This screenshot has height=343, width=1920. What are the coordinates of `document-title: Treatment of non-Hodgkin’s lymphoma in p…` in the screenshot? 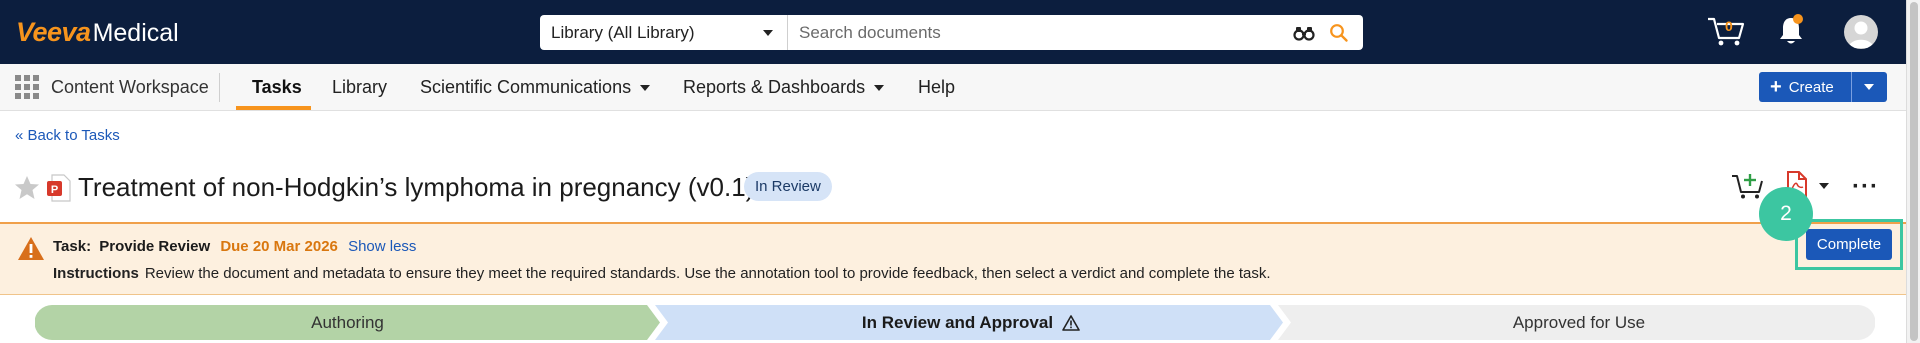 It's located at (416, 187).